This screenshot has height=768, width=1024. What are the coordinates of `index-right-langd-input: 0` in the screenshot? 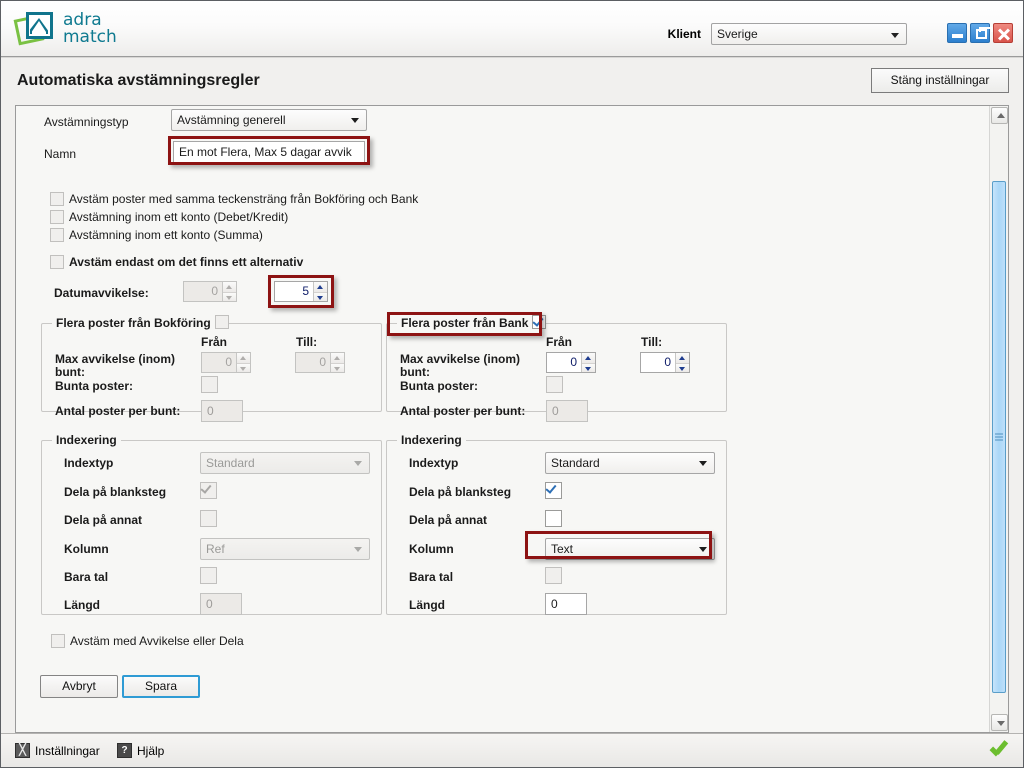 It's located at (566, 604).